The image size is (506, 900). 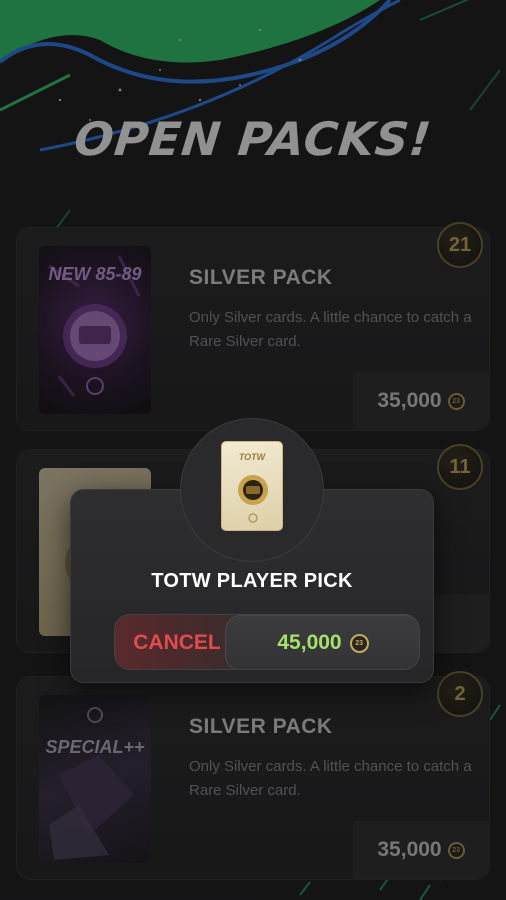 What do you see at coordinates (252, 457) in the screenshot?
I see `dialog-pack-art-label: TOTW` at bounding box center [252, 457].